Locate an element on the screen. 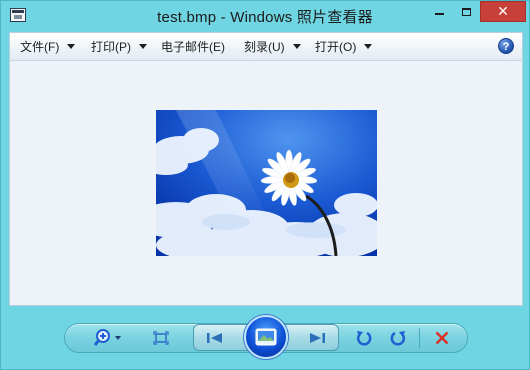 The image size is (530, 370). toolbar-divider is located at coordinates (419, 338).